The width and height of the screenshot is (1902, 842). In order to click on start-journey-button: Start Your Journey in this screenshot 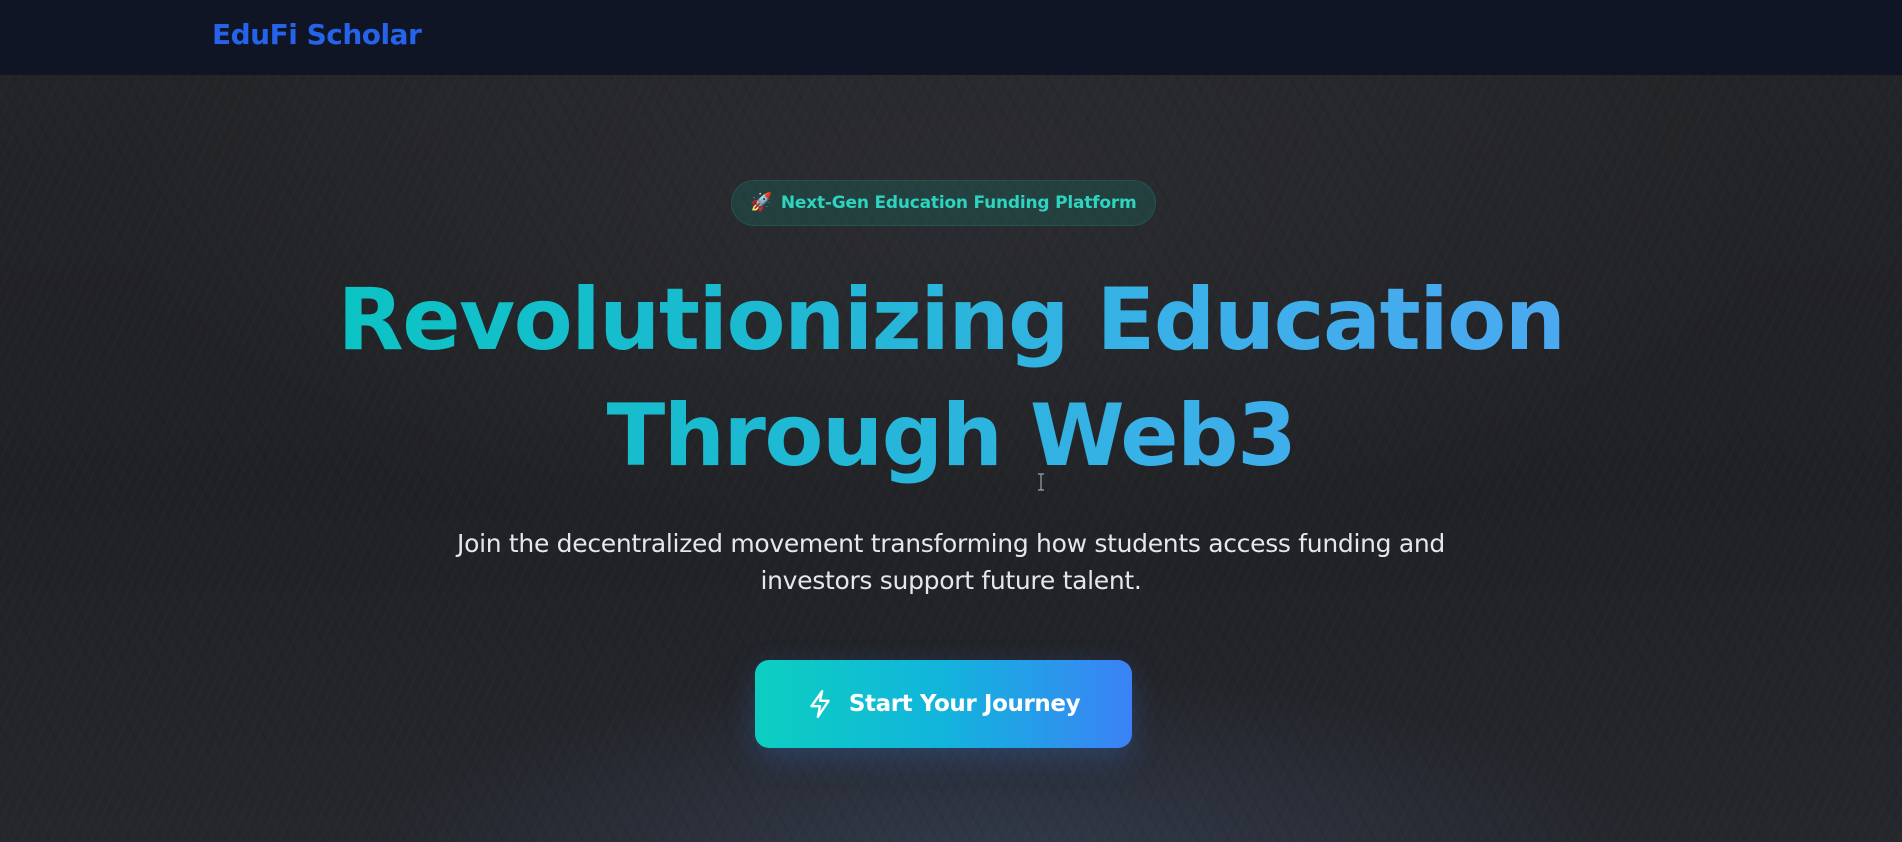, I will do `click(943, 704)`.